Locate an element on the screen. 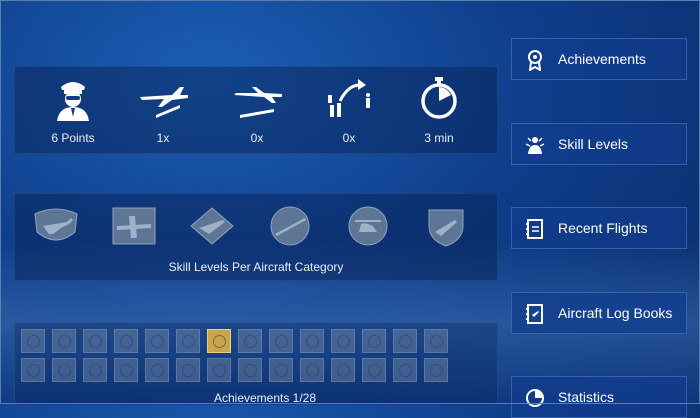 The width and height of the screenshot is (700, 418). jet-badge-icon is located at coordinates (212, 226).